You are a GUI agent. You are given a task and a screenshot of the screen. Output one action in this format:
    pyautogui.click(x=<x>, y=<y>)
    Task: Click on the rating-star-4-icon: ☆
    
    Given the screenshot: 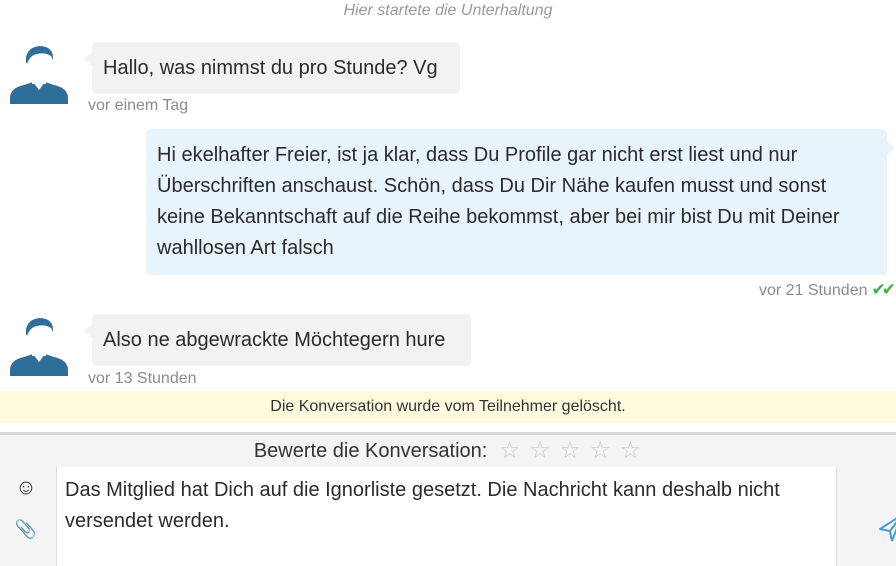 What is the action you would take?
    pyautogui.click(x=600, y=450)
    